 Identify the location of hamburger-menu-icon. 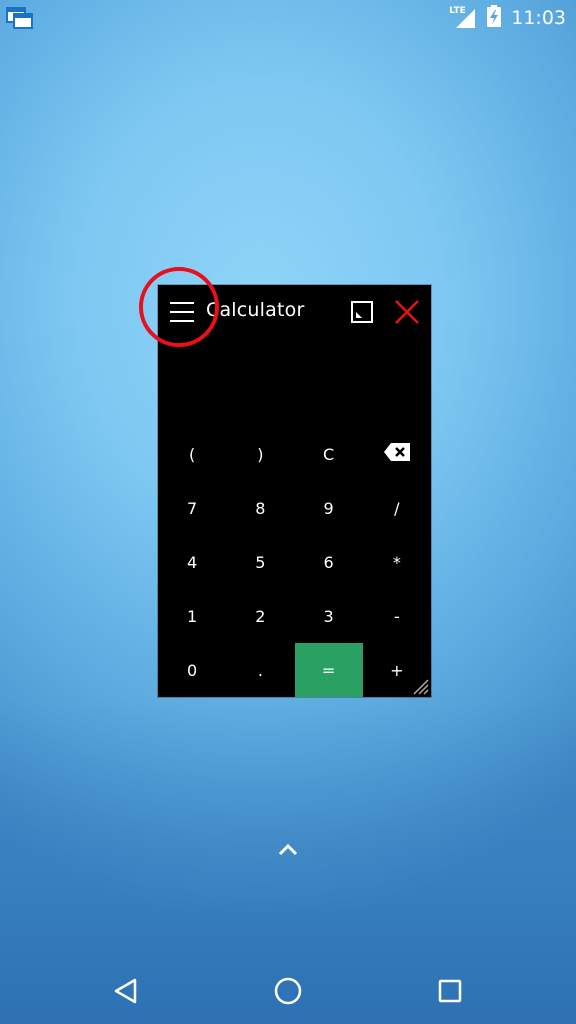
(182, 312).